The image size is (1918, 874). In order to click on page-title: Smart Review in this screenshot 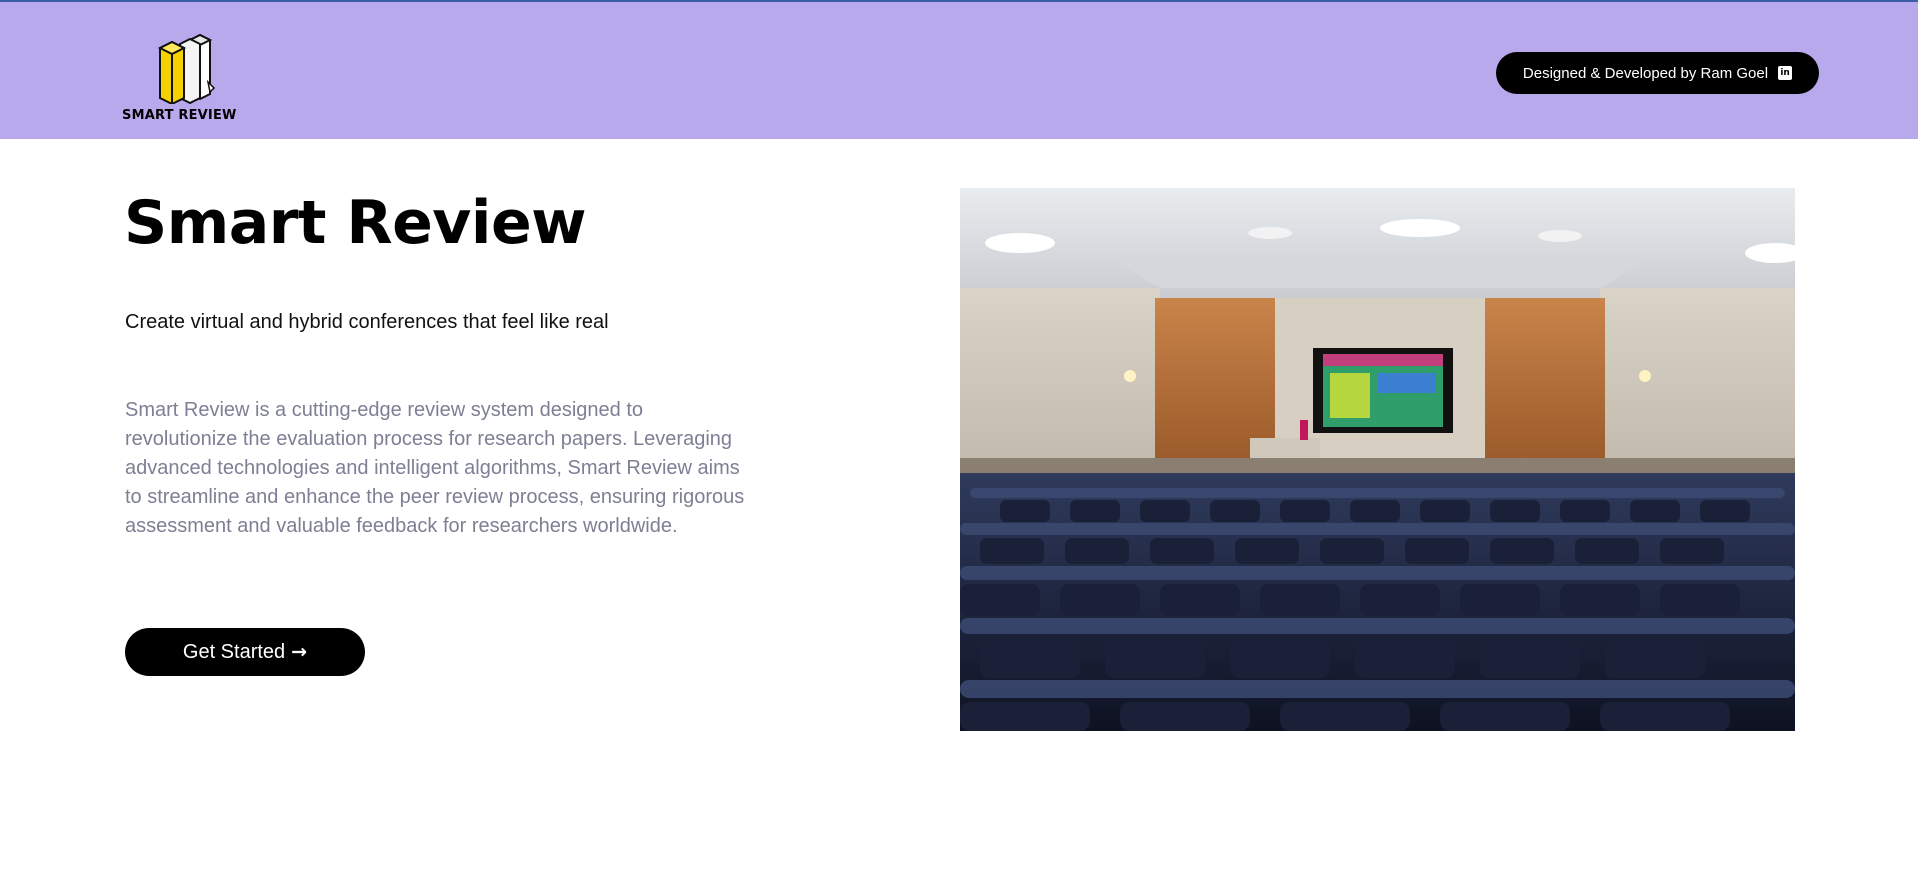, I will do `click(355, 223)`.